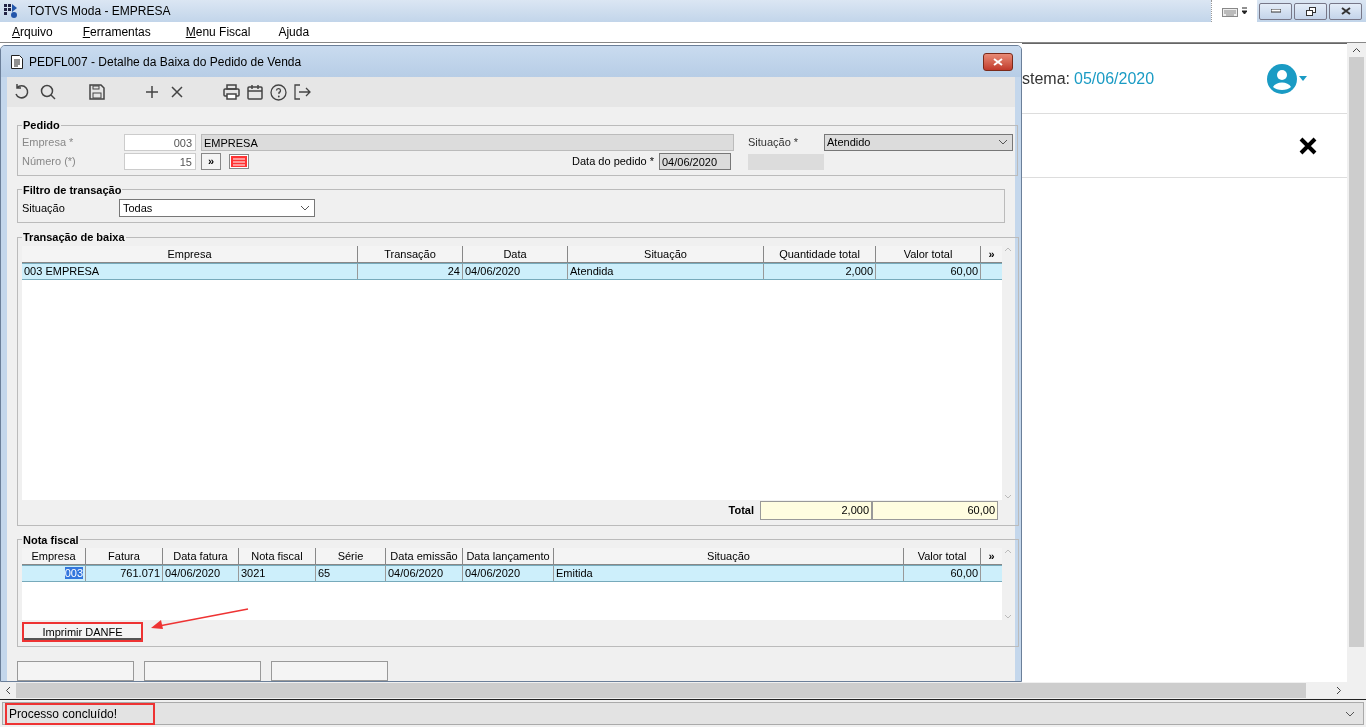 Image resolution: width=1366 pixels, height=728 pixels. Describe the element at coordinates (190, 271) in the screenshot. I see `table-cell: 003 EMPRESA` at that location.